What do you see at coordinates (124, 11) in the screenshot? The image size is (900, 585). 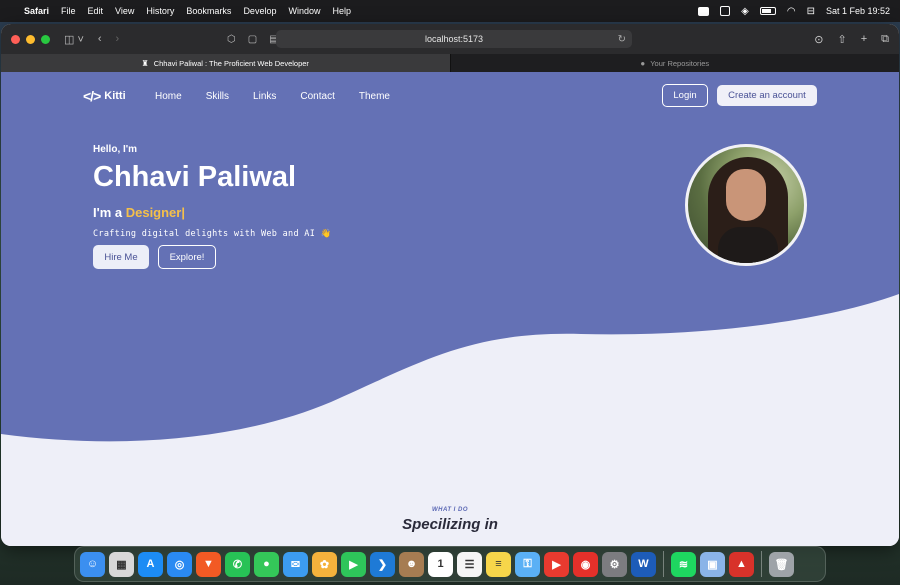 I see `menu-view: View` at bounding box center [124, 11].